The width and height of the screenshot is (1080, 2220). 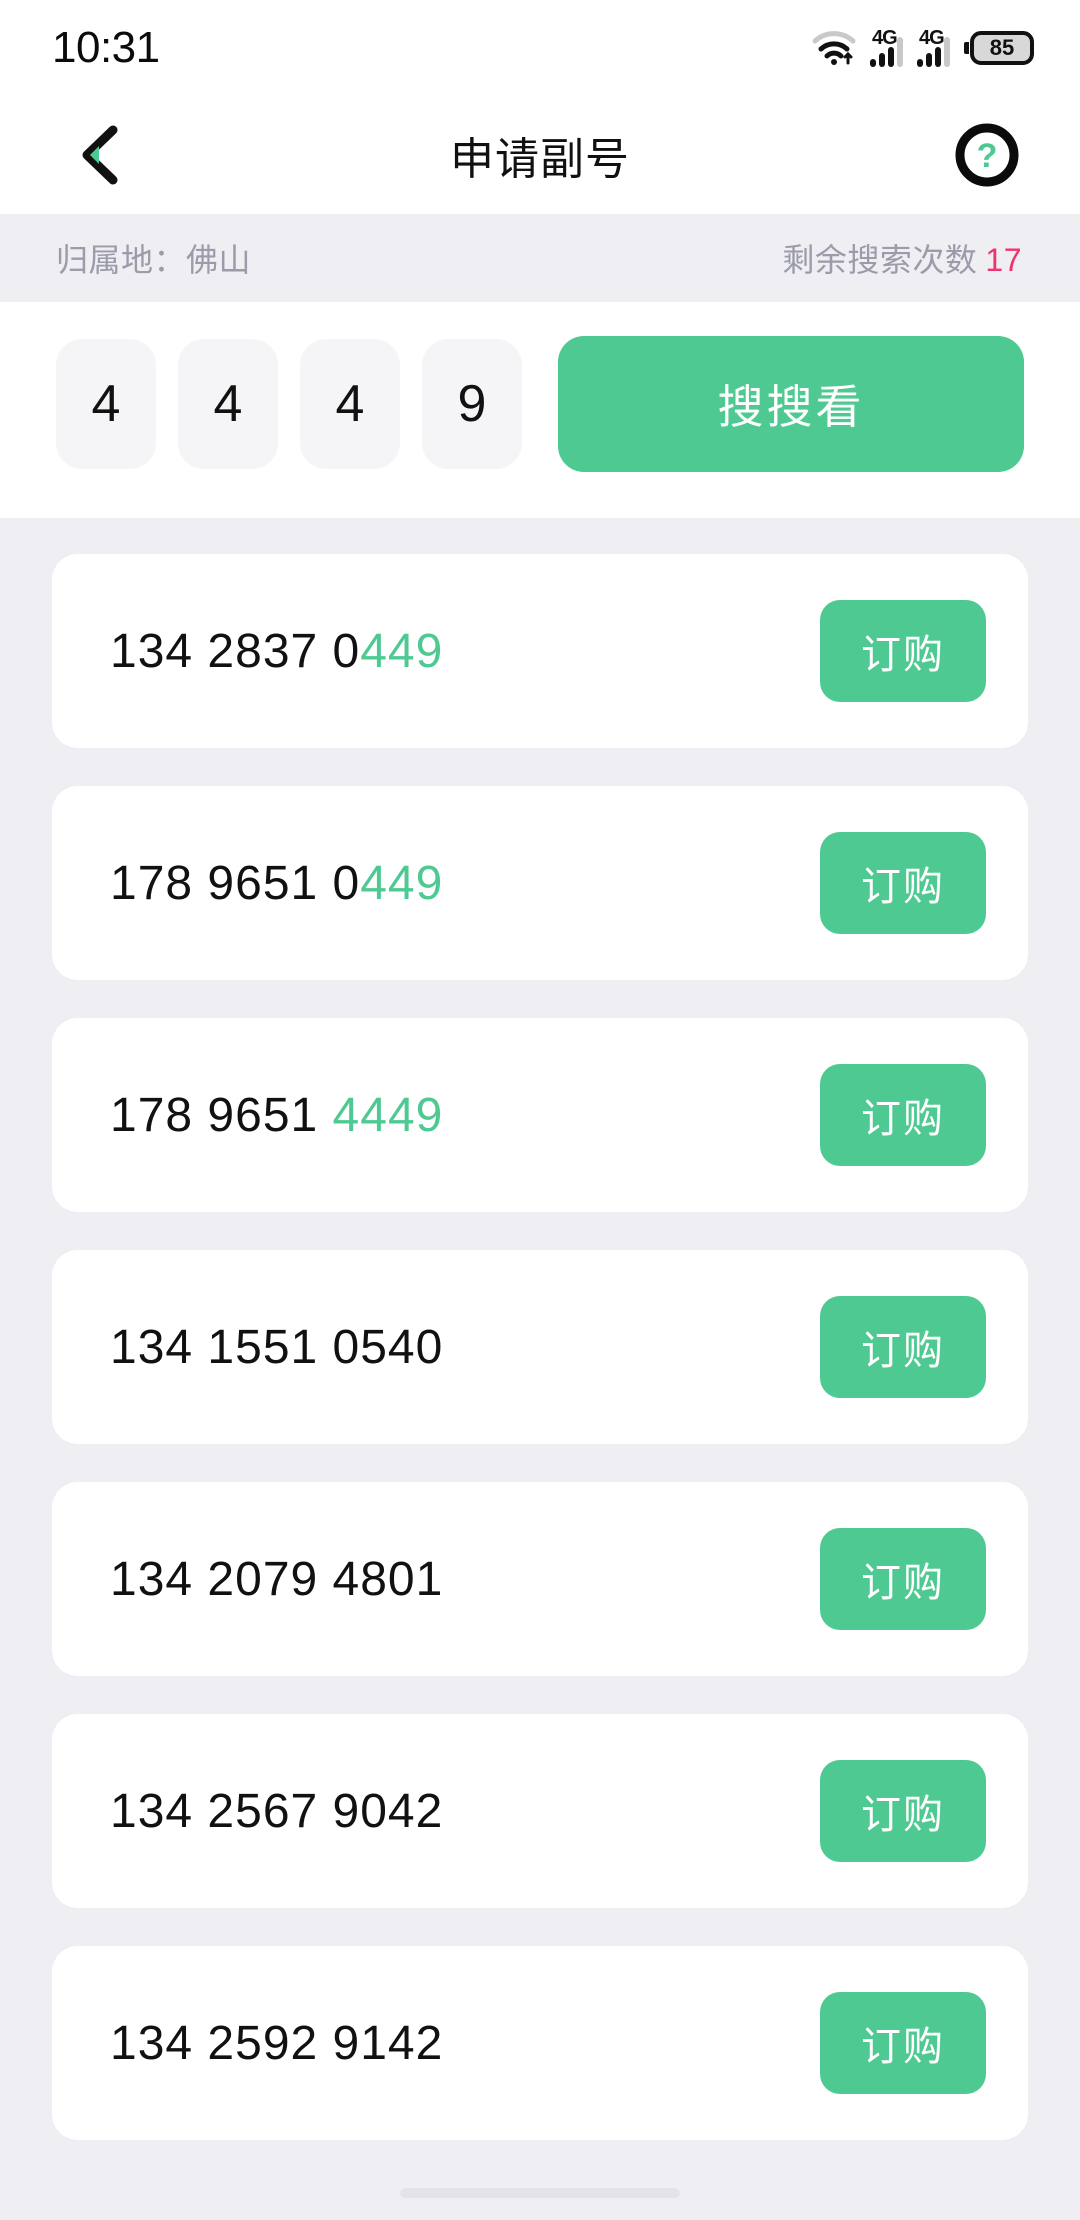 I want to click on phone-number-prefix: 134 2837 0, so click(x=235, y=651).